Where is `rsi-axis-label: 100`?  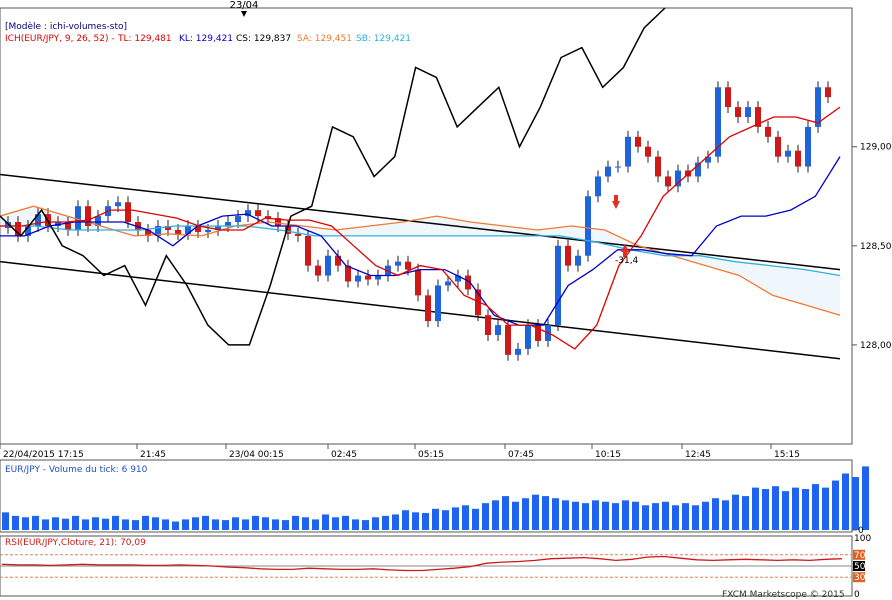
rsi-axis-label: 100 is located at coordinates (862, 539).